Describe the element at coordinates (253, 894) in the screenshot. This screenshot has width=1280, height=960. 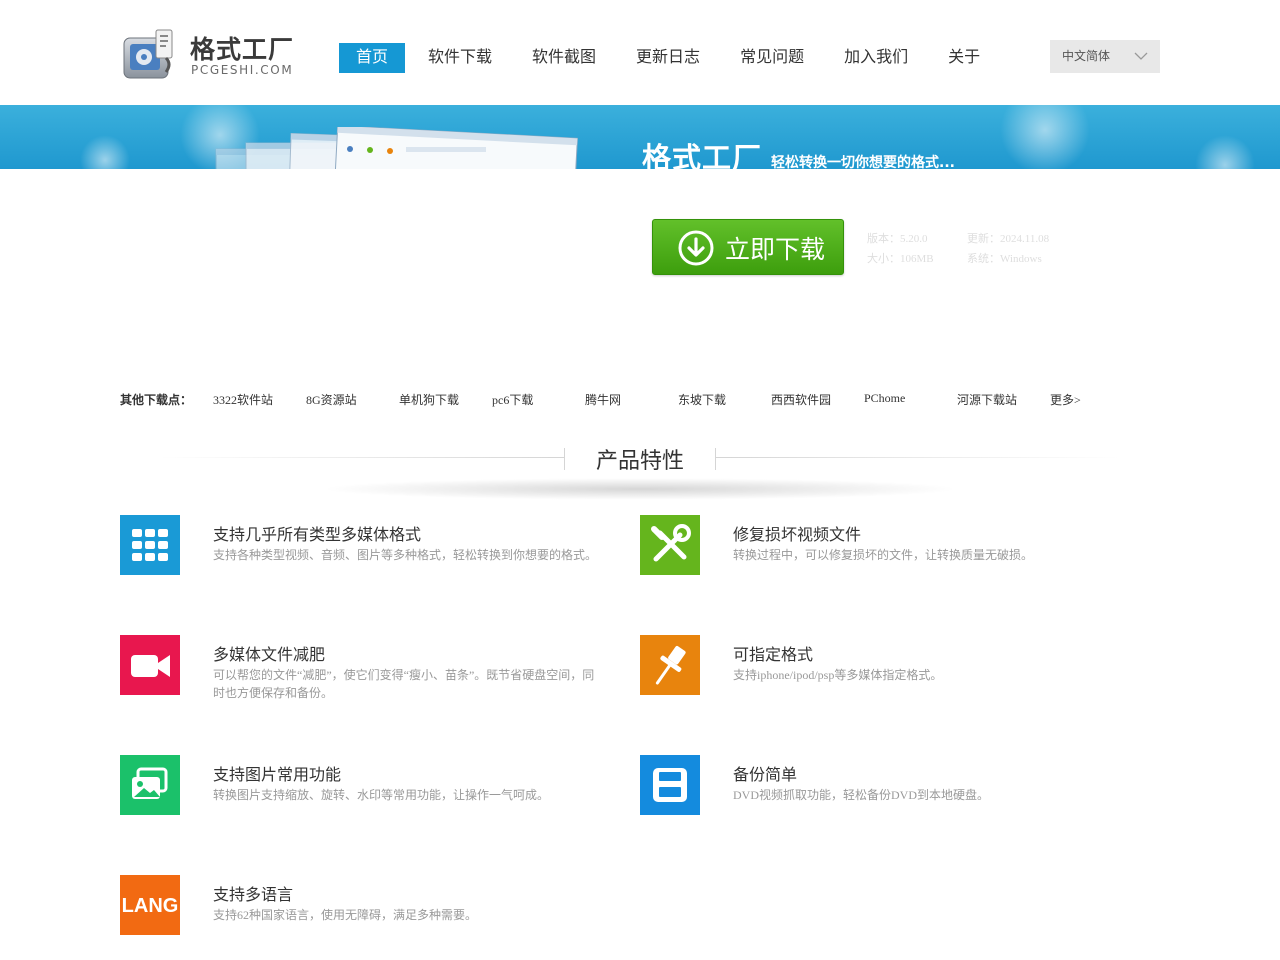
I see `feature-title: 支持多语言` at that location.